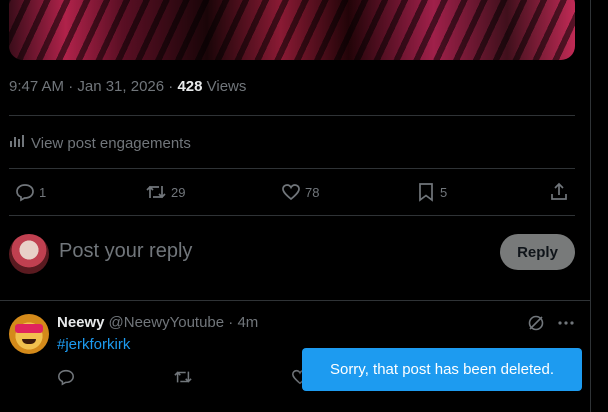  I want to click on reply-action: 1, so click(30, 192).